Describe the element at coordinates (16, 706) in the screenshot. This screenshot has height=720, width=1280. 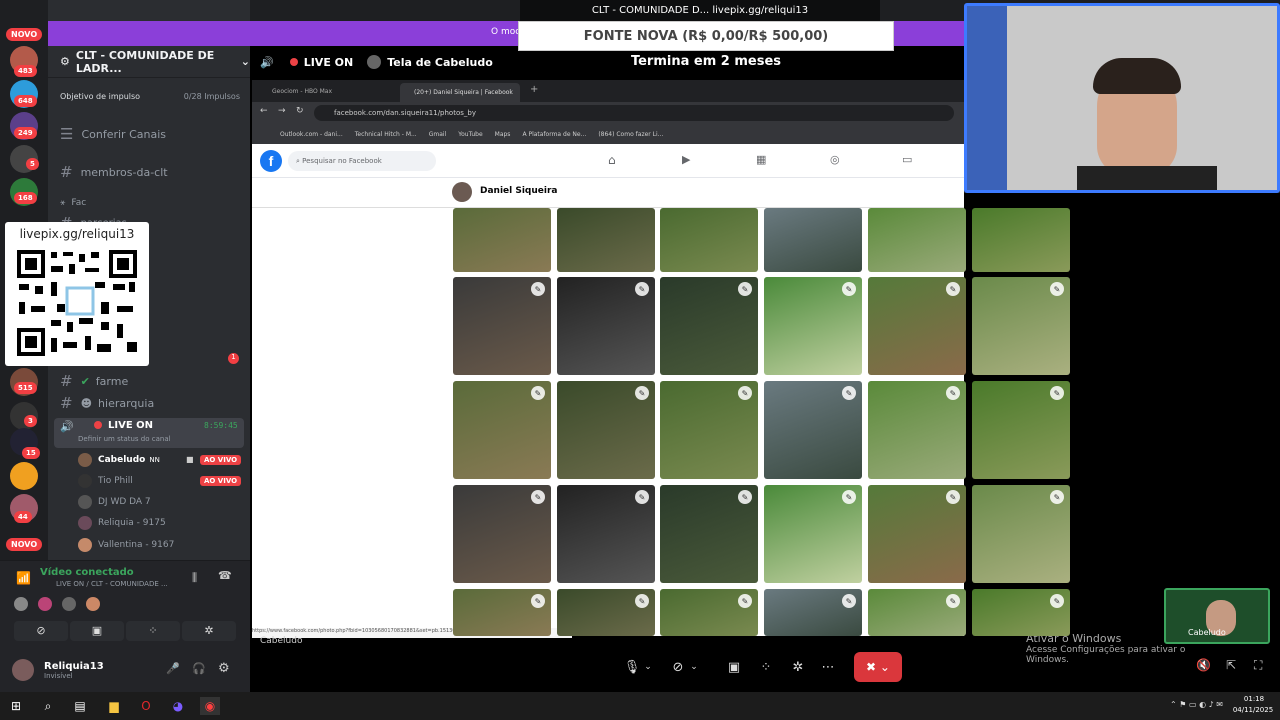
I see `windows-start-icon: ⊞` at that location.